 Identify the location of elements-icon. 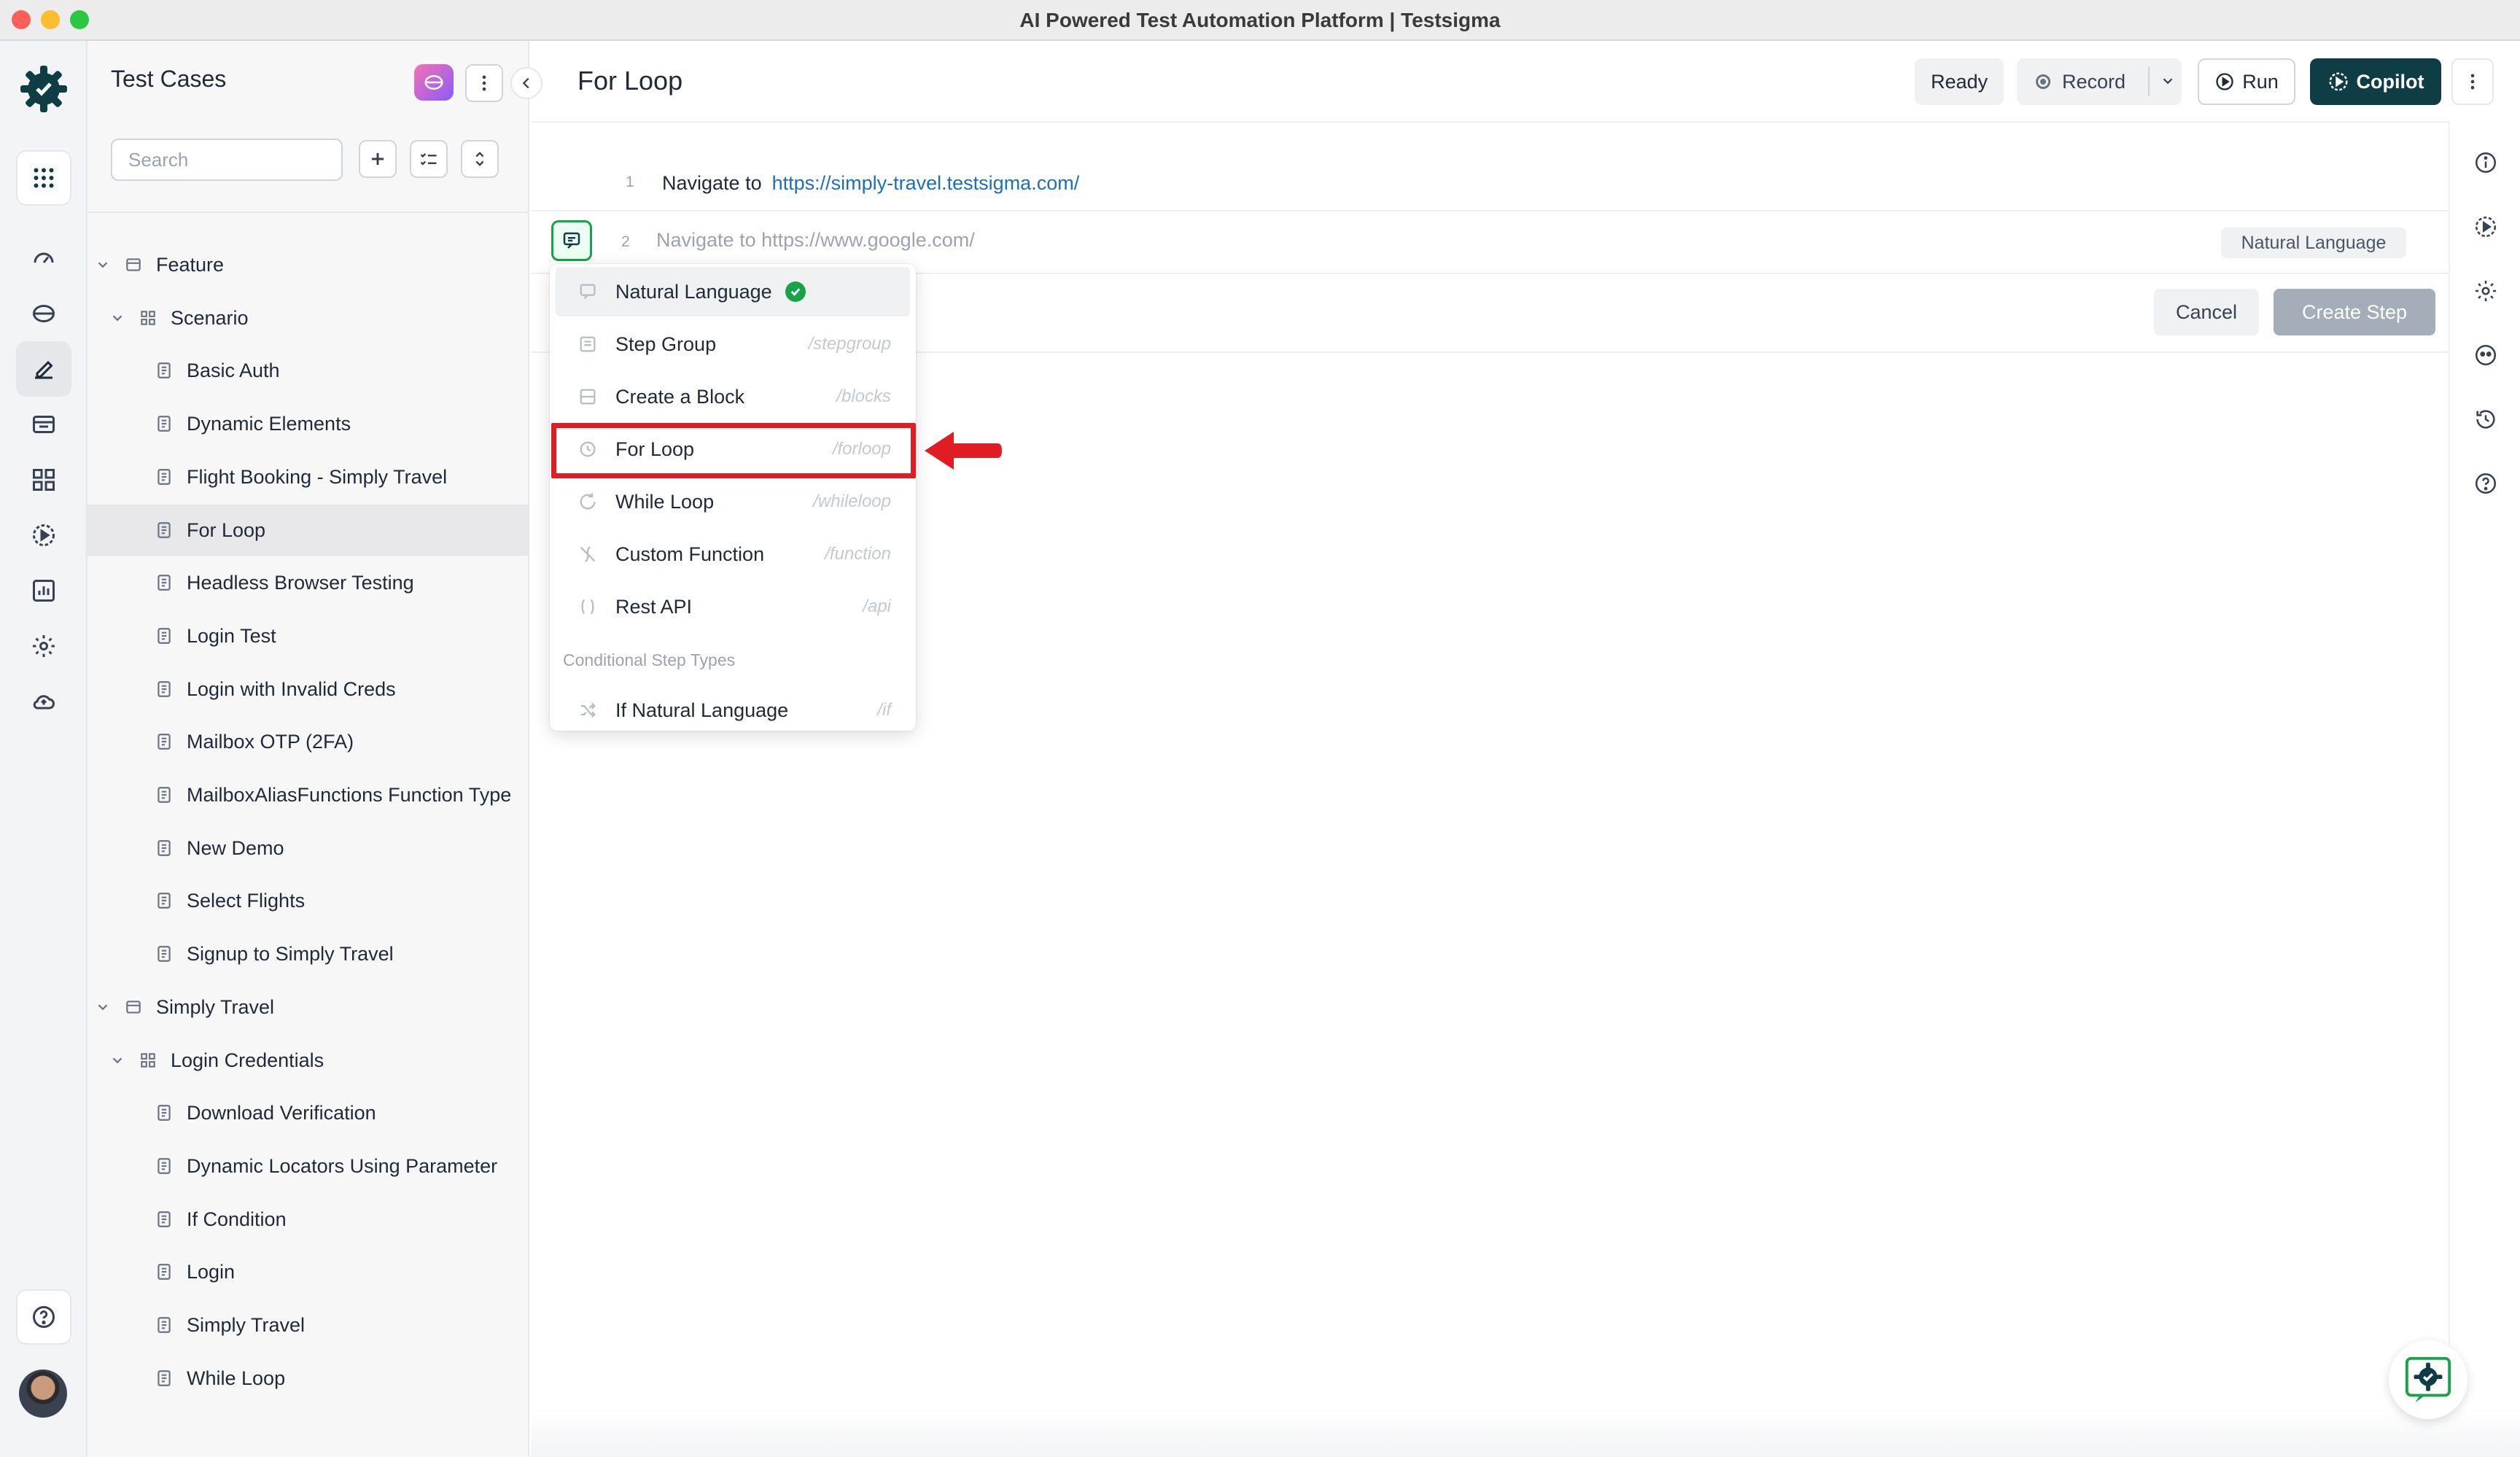
(43, 480).